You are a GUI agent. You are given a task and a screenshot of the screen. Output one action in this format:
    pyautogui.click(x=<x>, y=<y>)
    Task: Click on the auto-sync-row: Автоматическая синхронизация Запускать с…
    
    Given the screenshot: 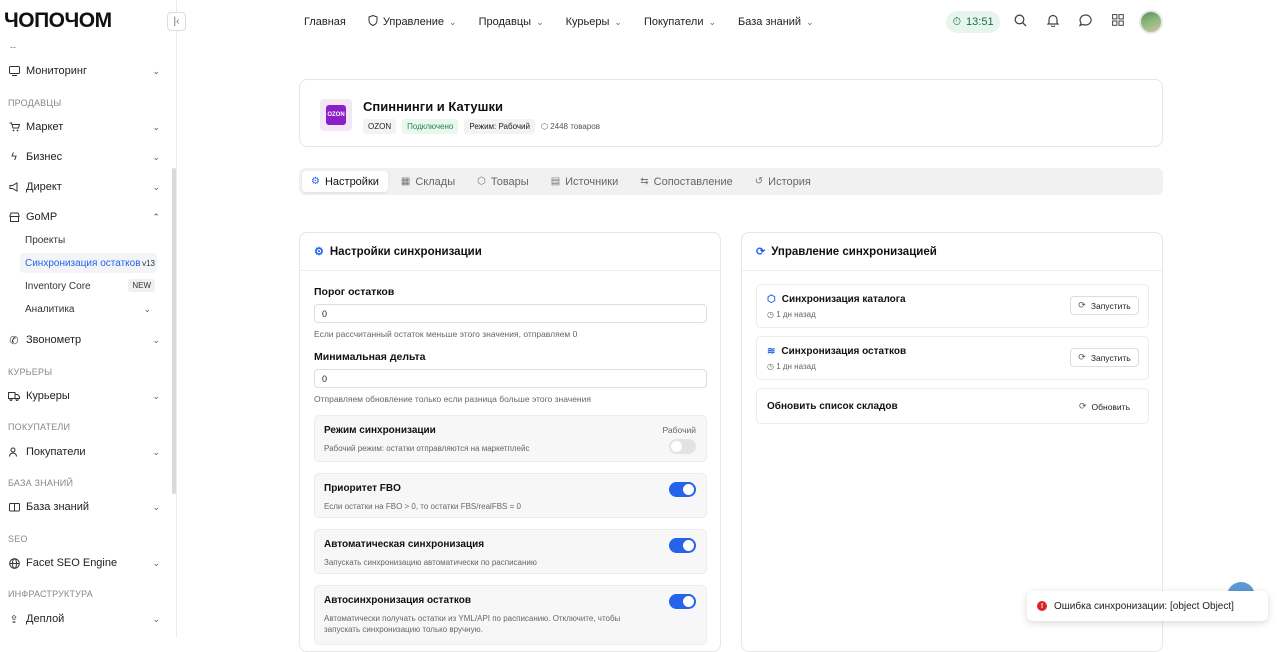 What is the action you would take?
    pyautogui.click(x=510, y=551)
    